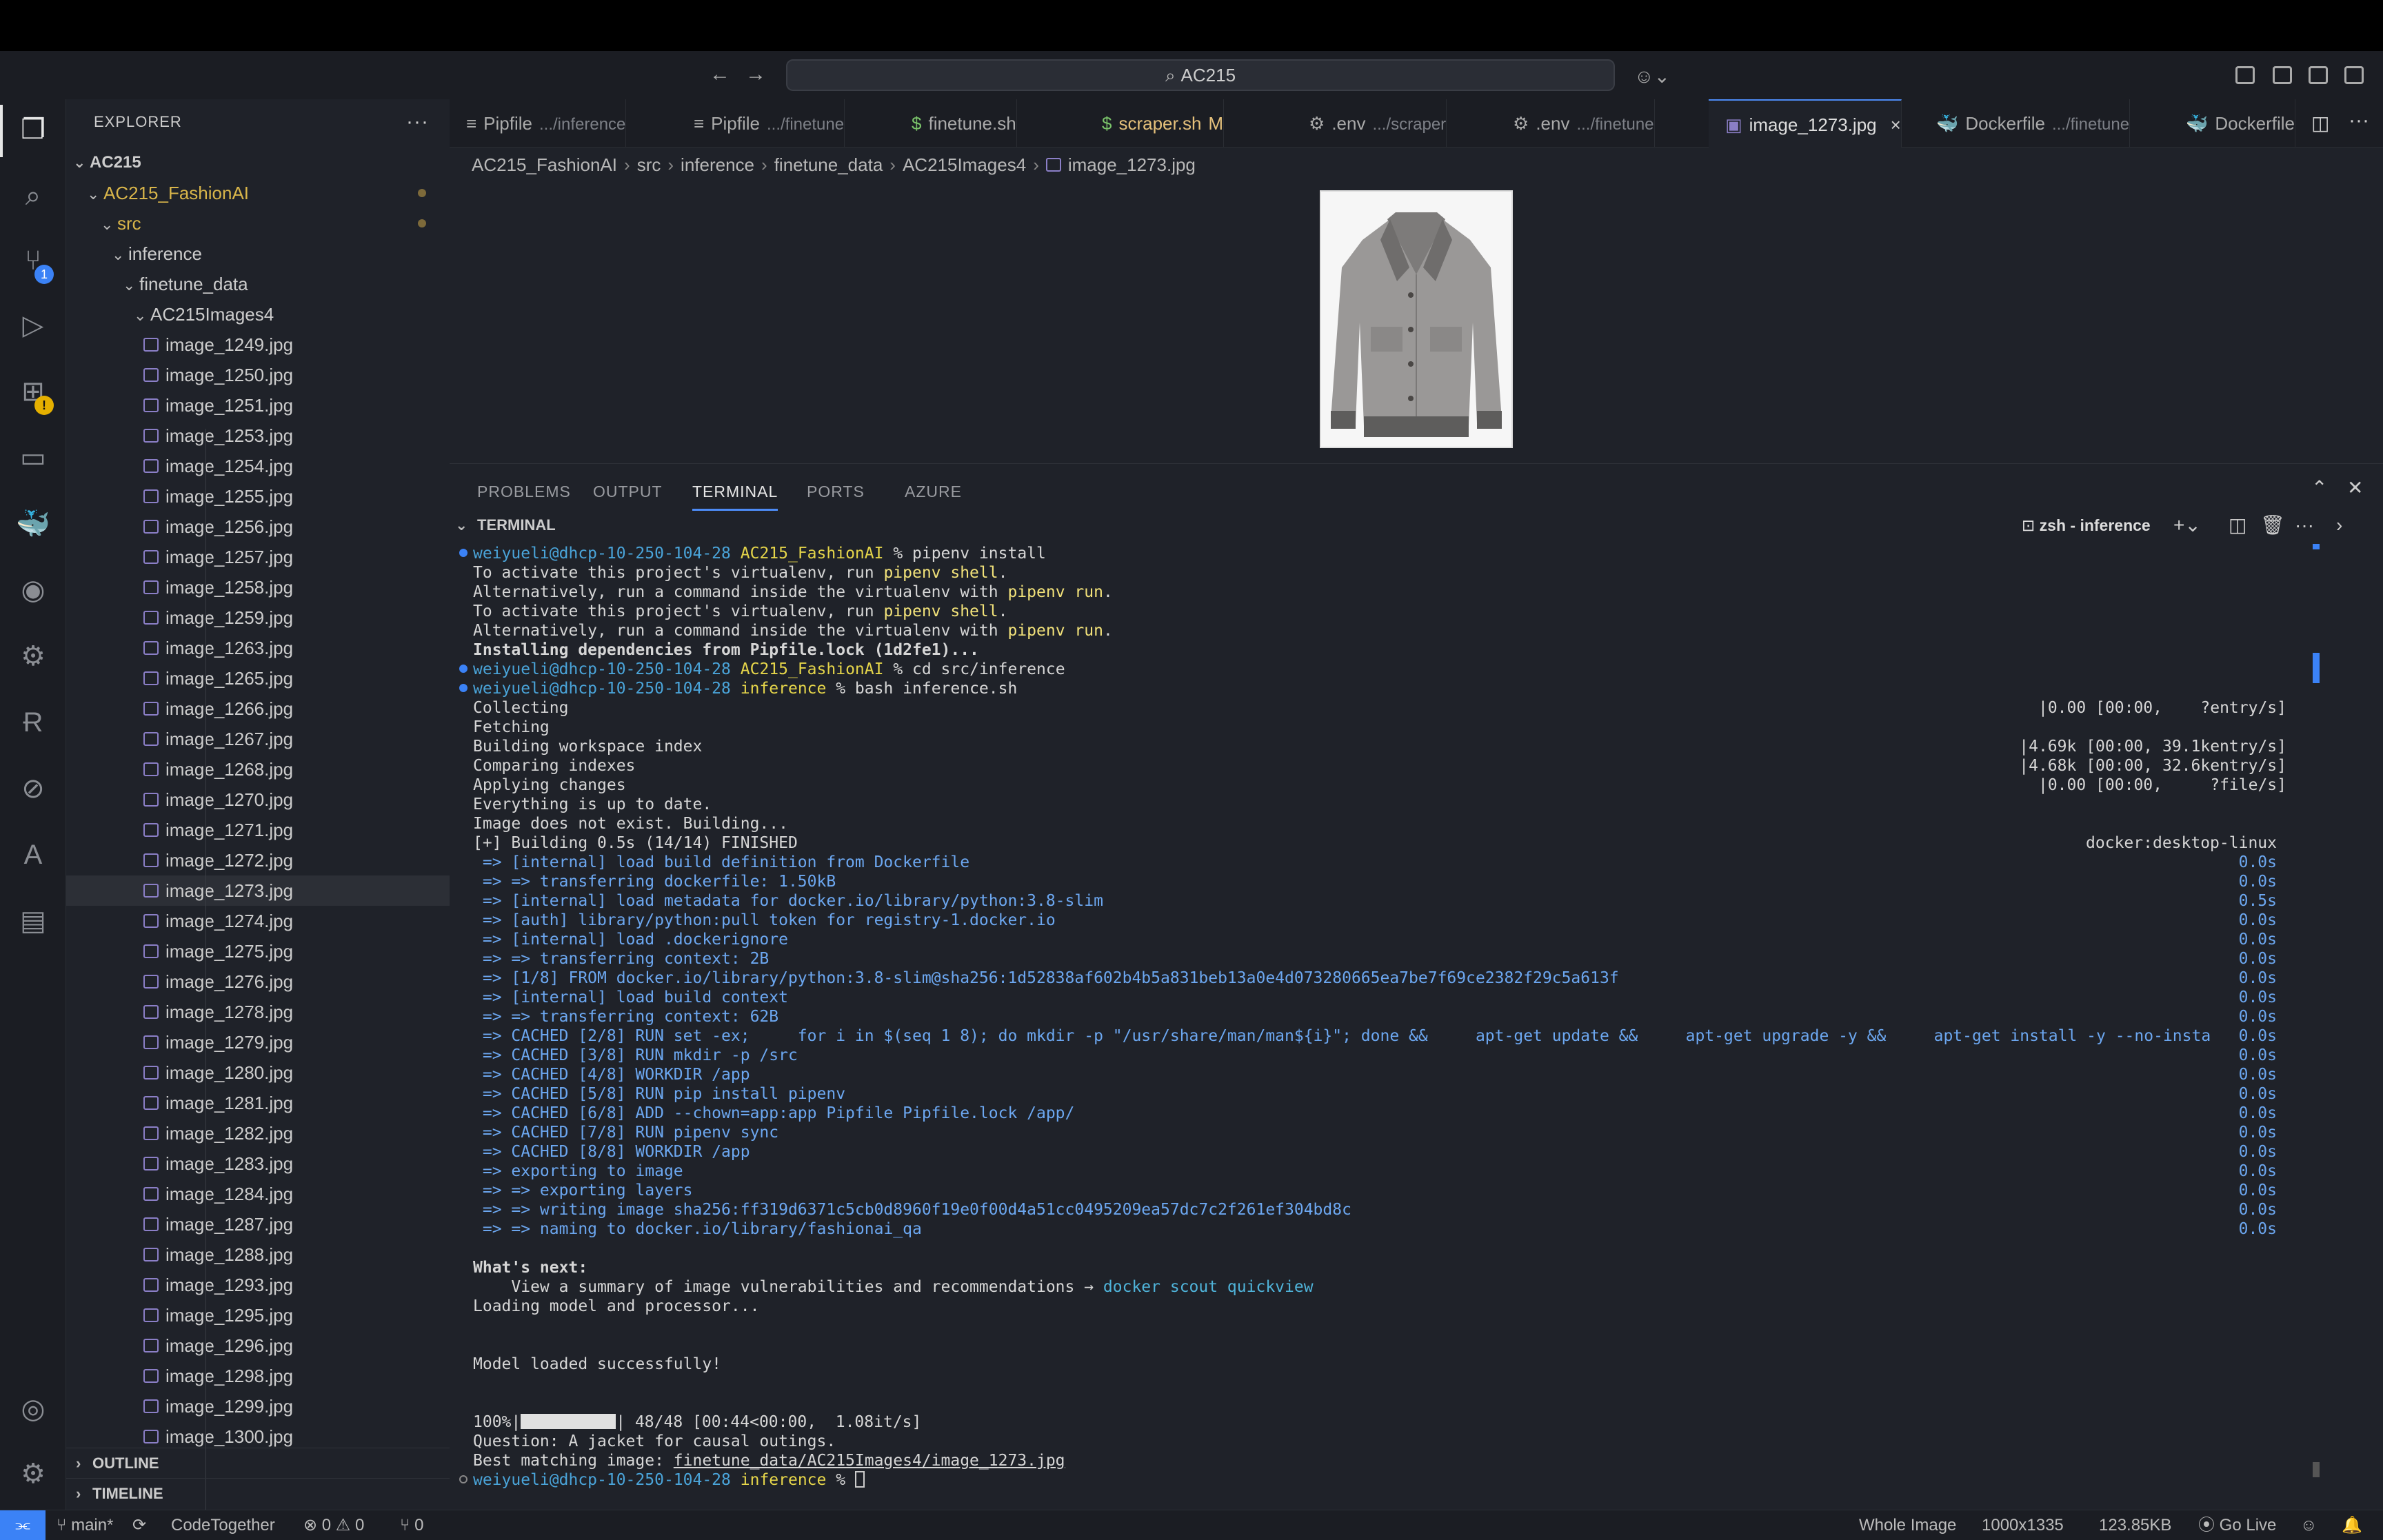  I want to click on tree-file-item: image_1259.jpg, so click(258, 618).